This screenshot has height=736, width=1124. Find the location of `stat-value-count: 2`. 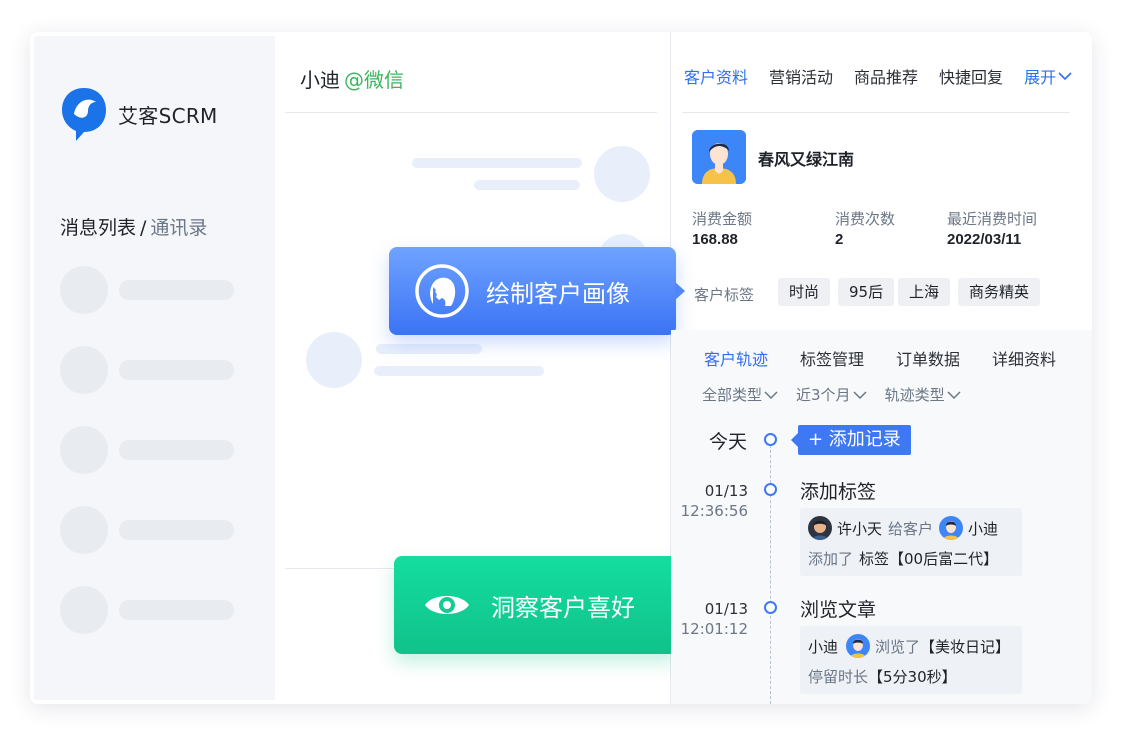

stat-value-count: 2 is located at coordinates (839, 239).